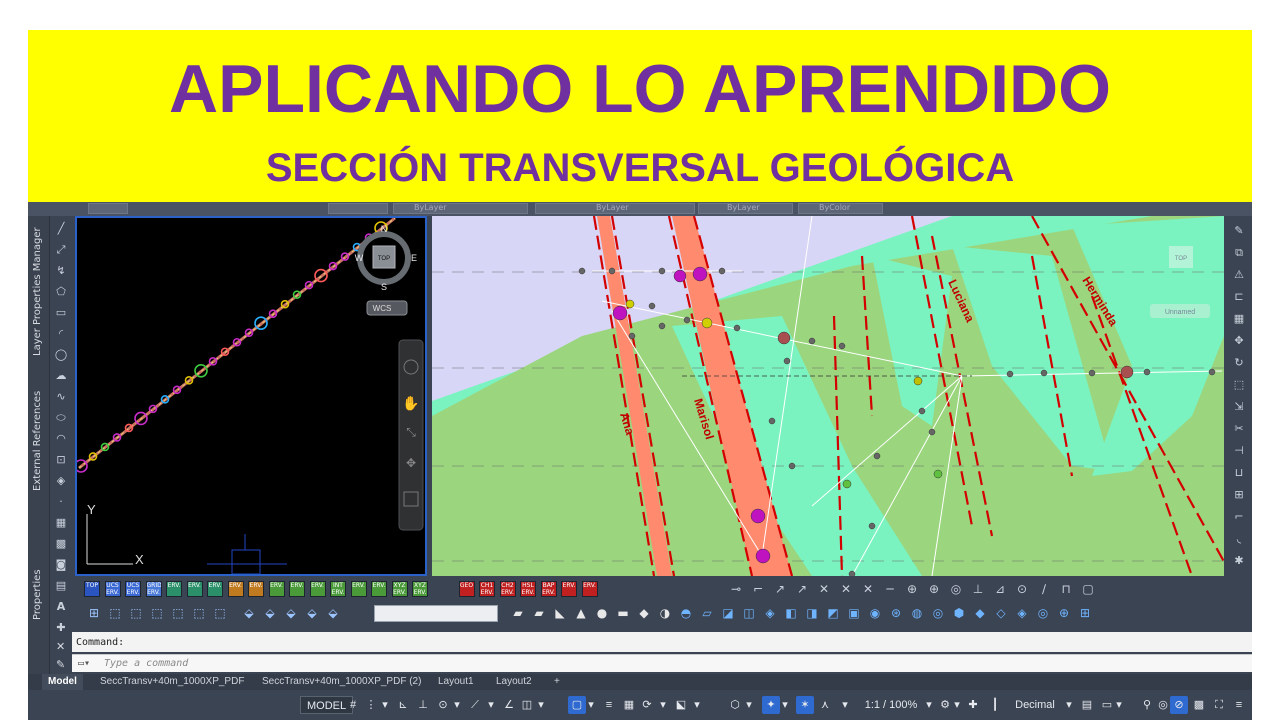 This screenshot has height=720, width=1280. I want to click on osnap-tool-icon: ▢, so click(1088, 589).